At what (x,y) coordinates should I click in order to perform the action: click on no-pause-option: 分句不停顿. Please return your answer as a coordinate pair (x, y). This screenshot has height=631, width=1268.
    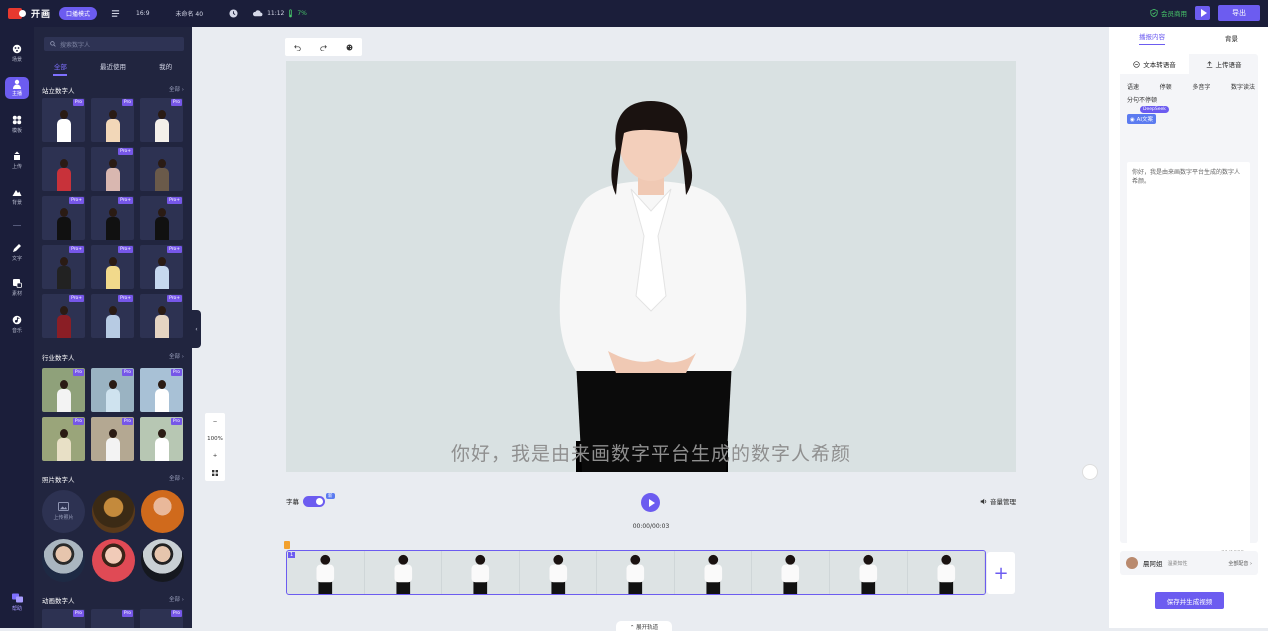
    Looking at the image, I should click on (1142, 99).